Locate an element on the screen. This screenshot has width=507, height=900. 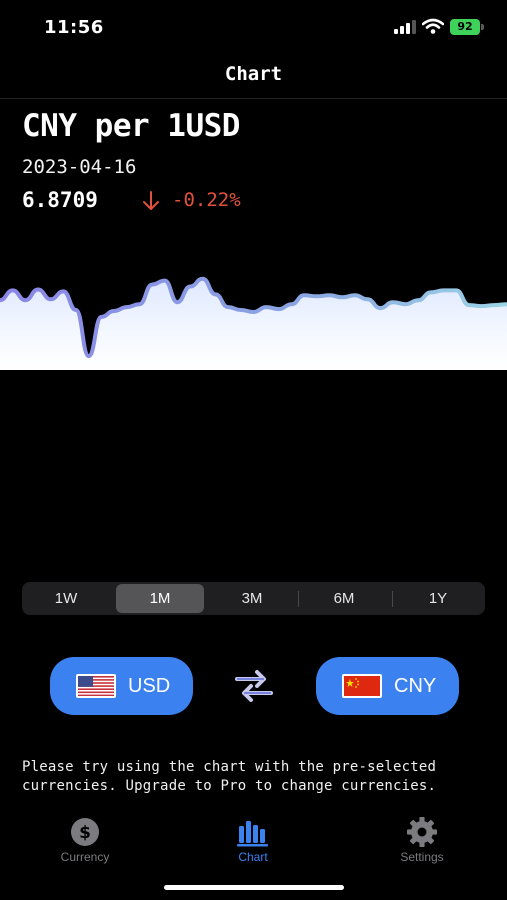
home-indicator is located at coordinates (254, 887).